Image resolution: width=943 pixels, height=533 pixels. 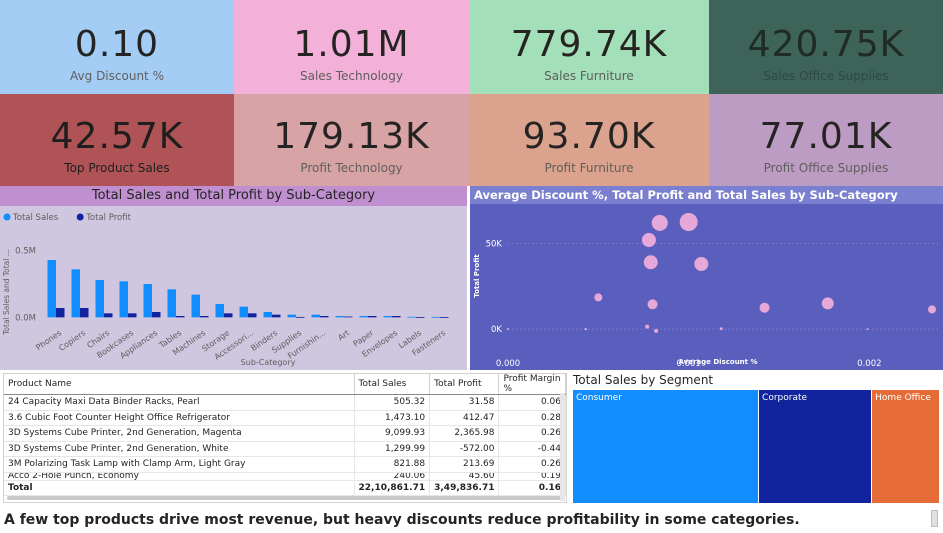 What do you see at coordinates (392, 487) in the screenshot?
I see `table-cell: 22,10,861.71` at bounding box center [392, 487].